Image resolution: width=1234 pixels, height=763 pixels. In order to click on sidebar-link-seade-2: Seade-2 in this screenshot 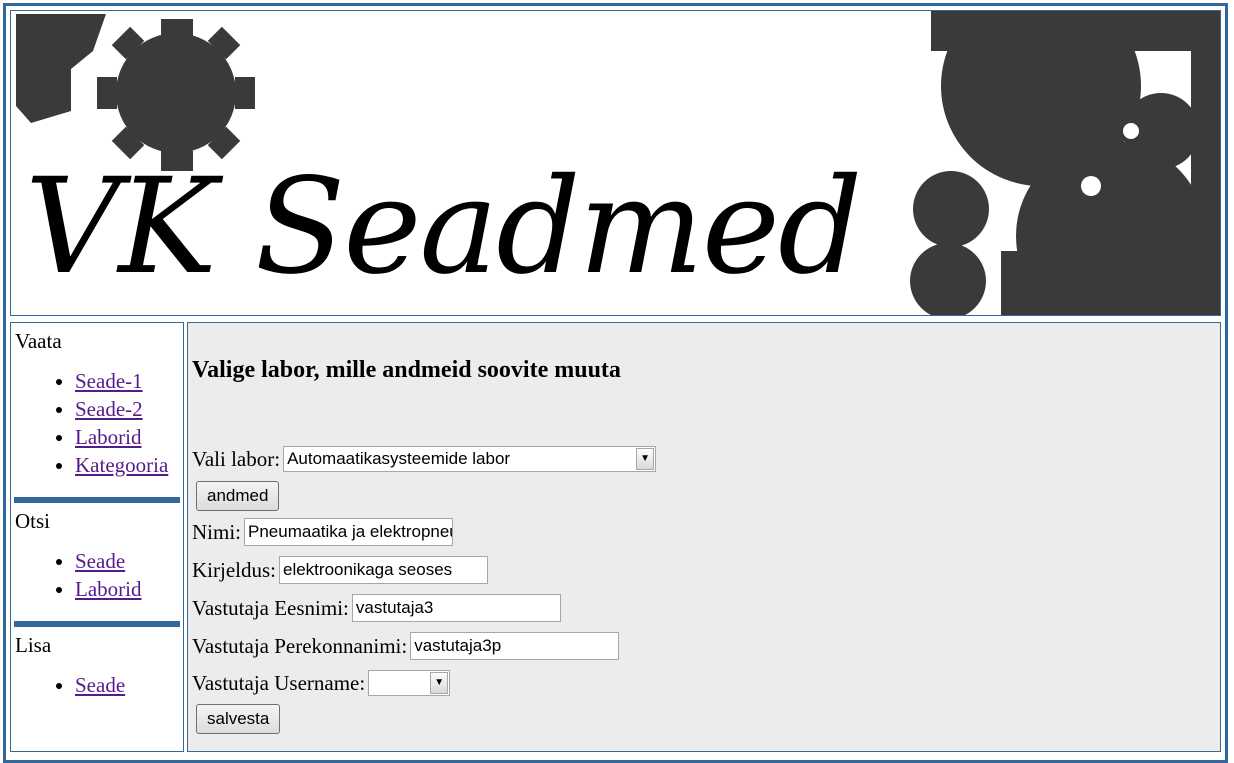, I will do `click(109, 409)`.